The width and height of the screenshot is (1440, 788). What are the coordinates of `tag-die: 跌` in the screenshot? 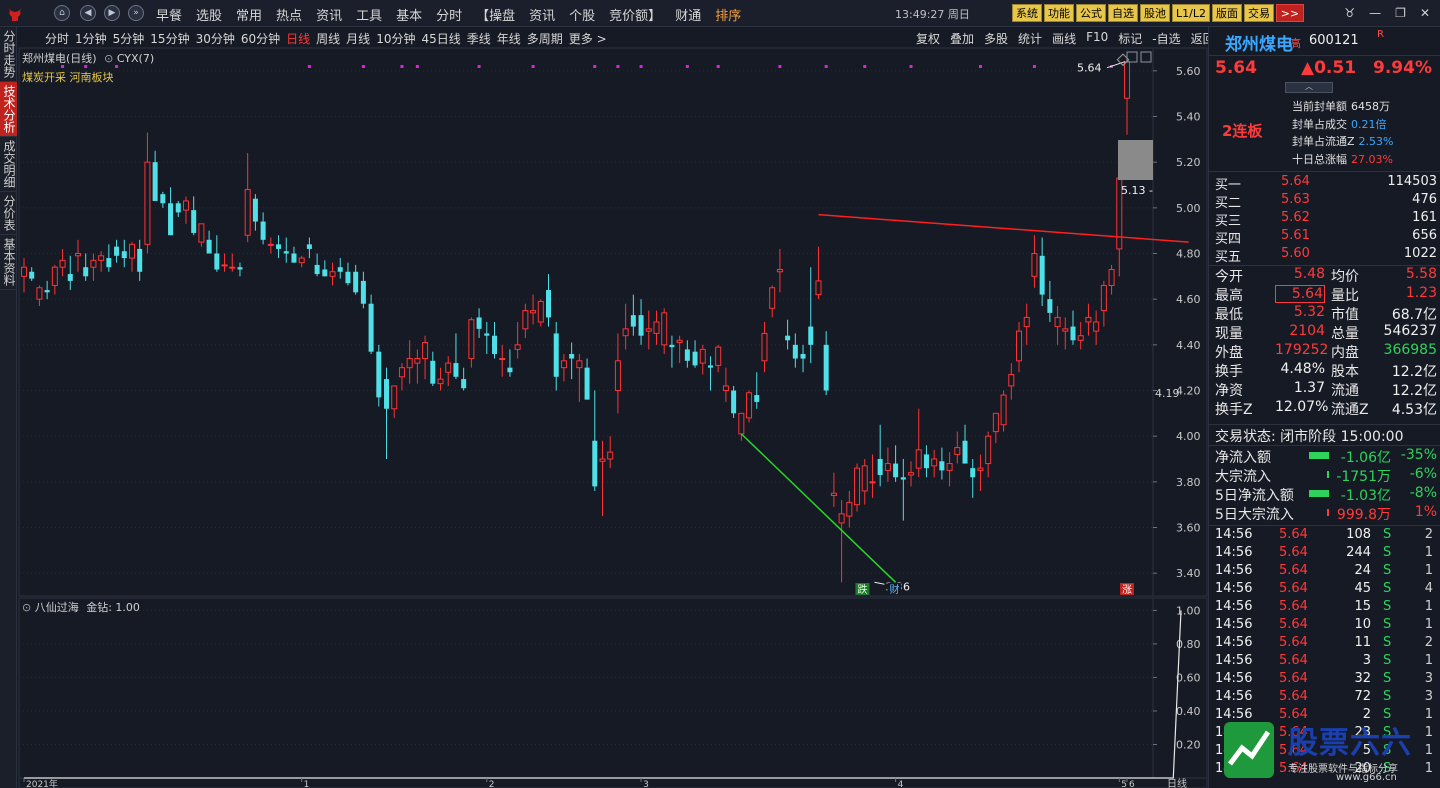 It's located at (862, 589).